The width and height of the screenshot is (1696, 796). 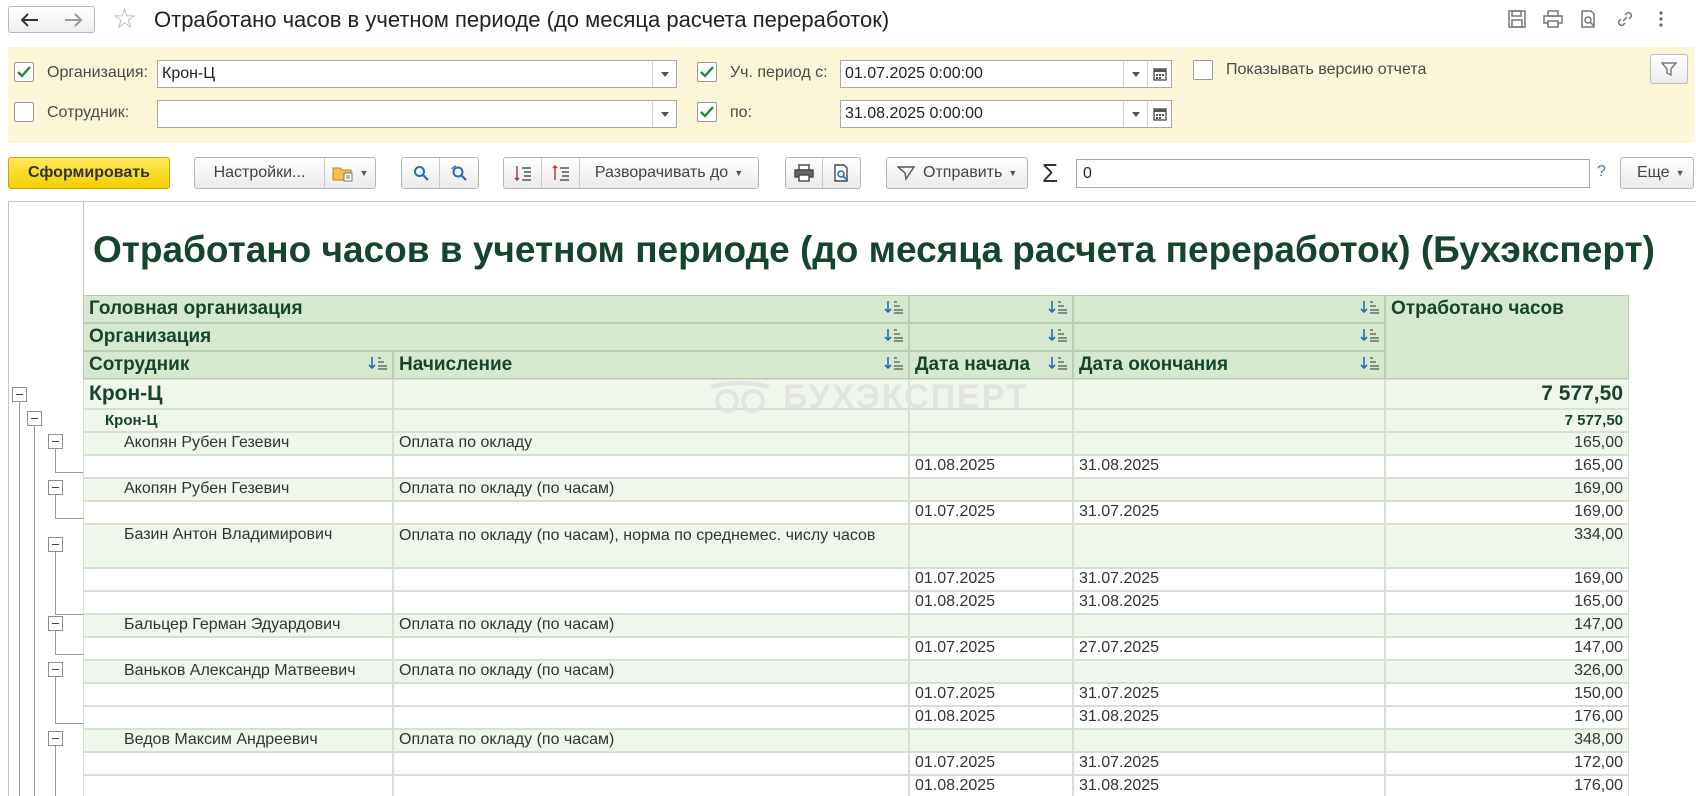 What do you see at coordinates (1601, 172) in the screenshot?
I see `help-link: ?` at bounding box center [1601, 172].